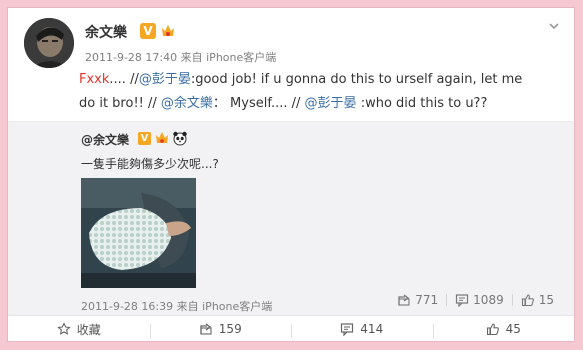  I want to click on content-part2: .... //, so click(124, 79).